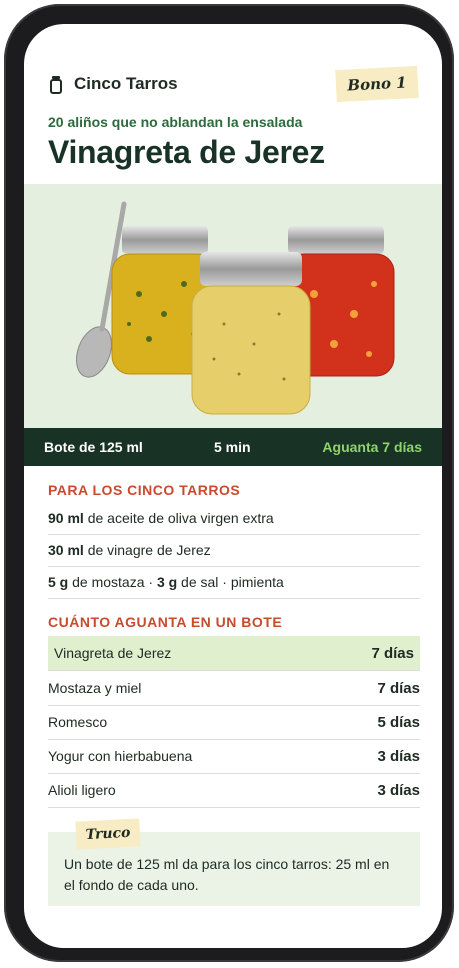 This screenshot has width=459, height=968. Describe the element at coordinates (234, 583) in the screenshot. I see `ingredient-row: 5 g de mostaza · 3 g de sal · pimienta` at that location.